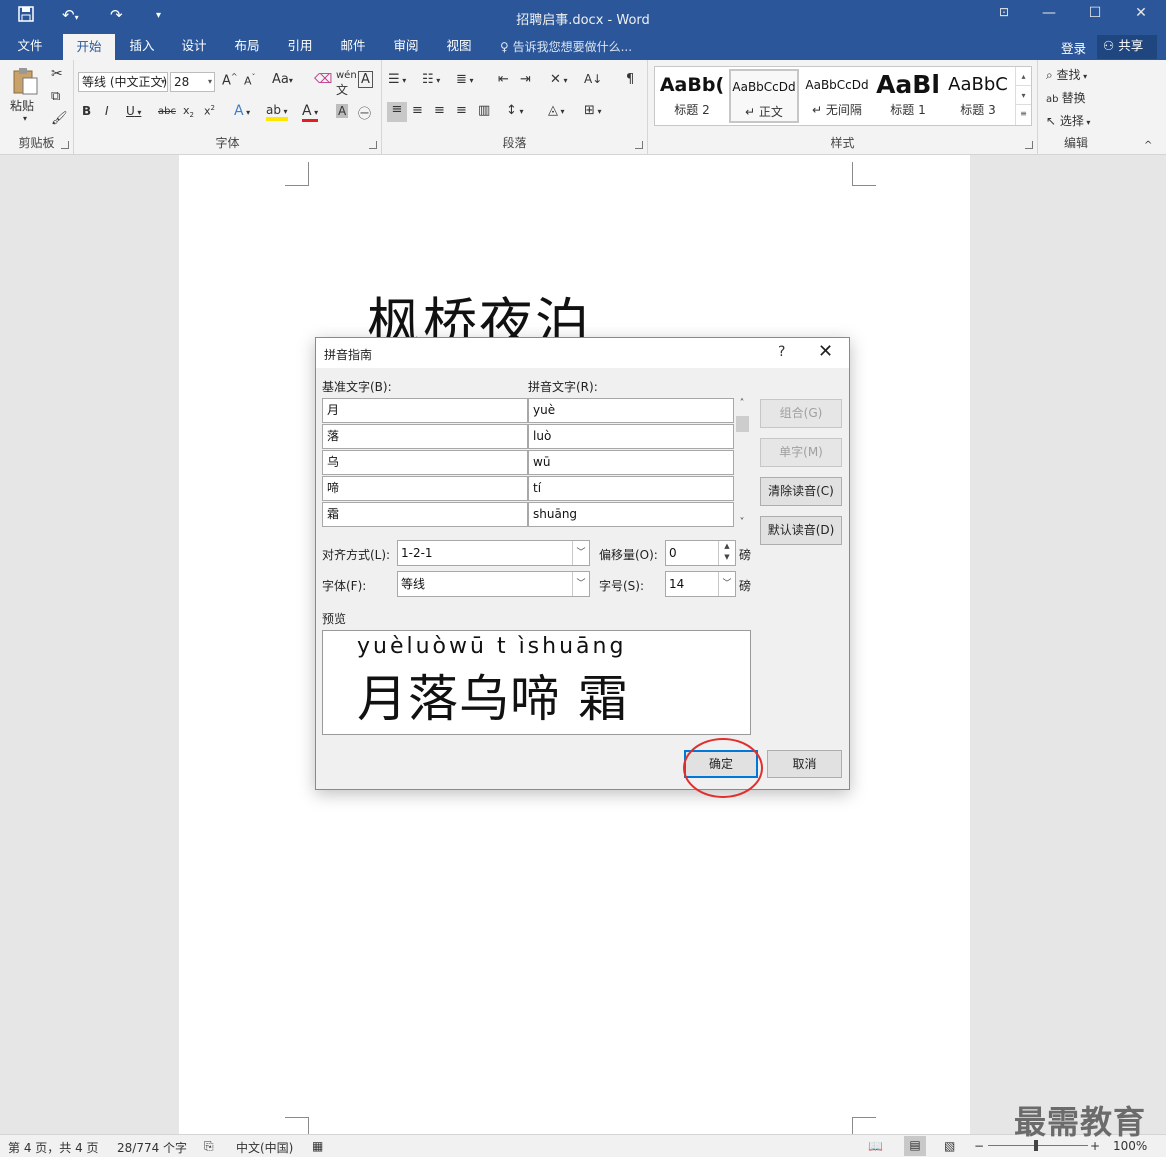 This screenshot has width=1166, height=1157. What do you see at coordinates (133, 111) in the screenshot?
I see `underline-icon: U ▾` at bounding box center [133, 111].